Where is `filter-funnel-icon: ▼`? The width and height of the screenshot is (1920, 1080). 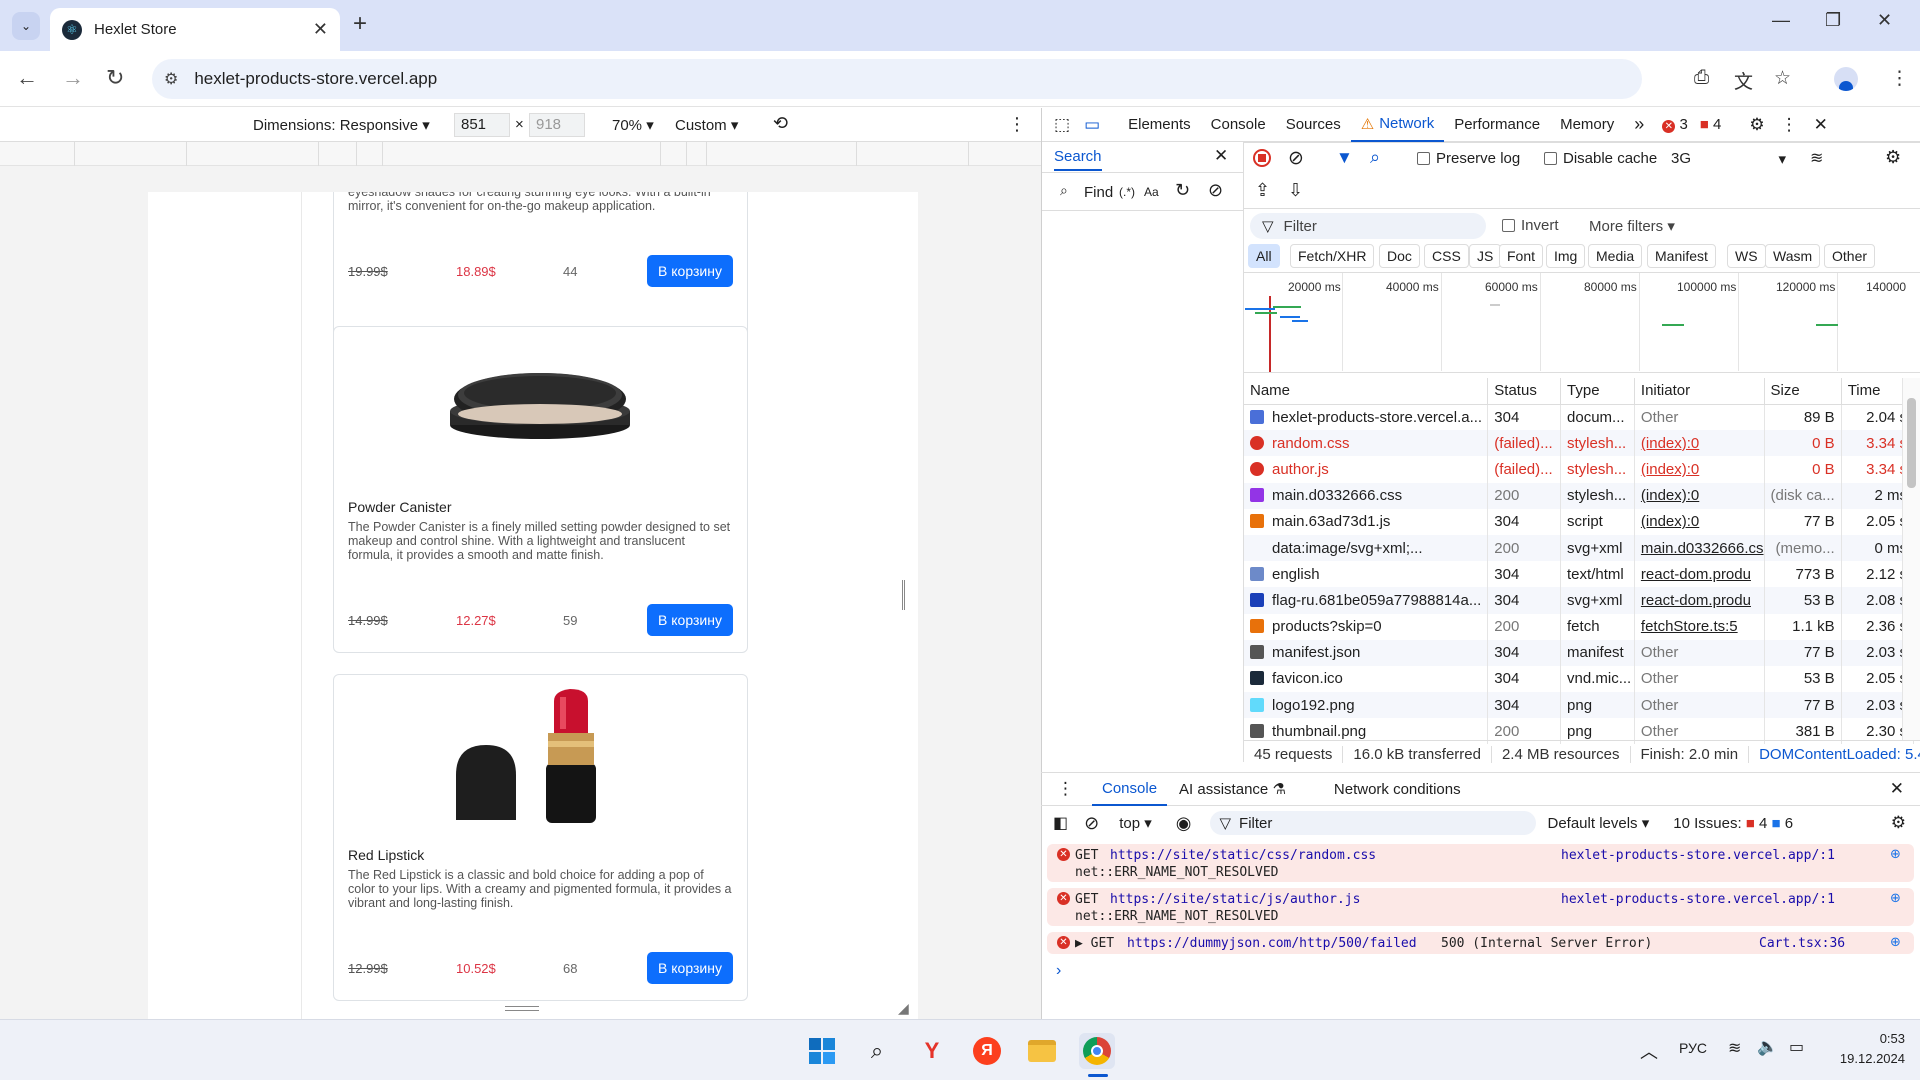 filter-funnel-icon: ▼ is located at coordinates (1344, 158).